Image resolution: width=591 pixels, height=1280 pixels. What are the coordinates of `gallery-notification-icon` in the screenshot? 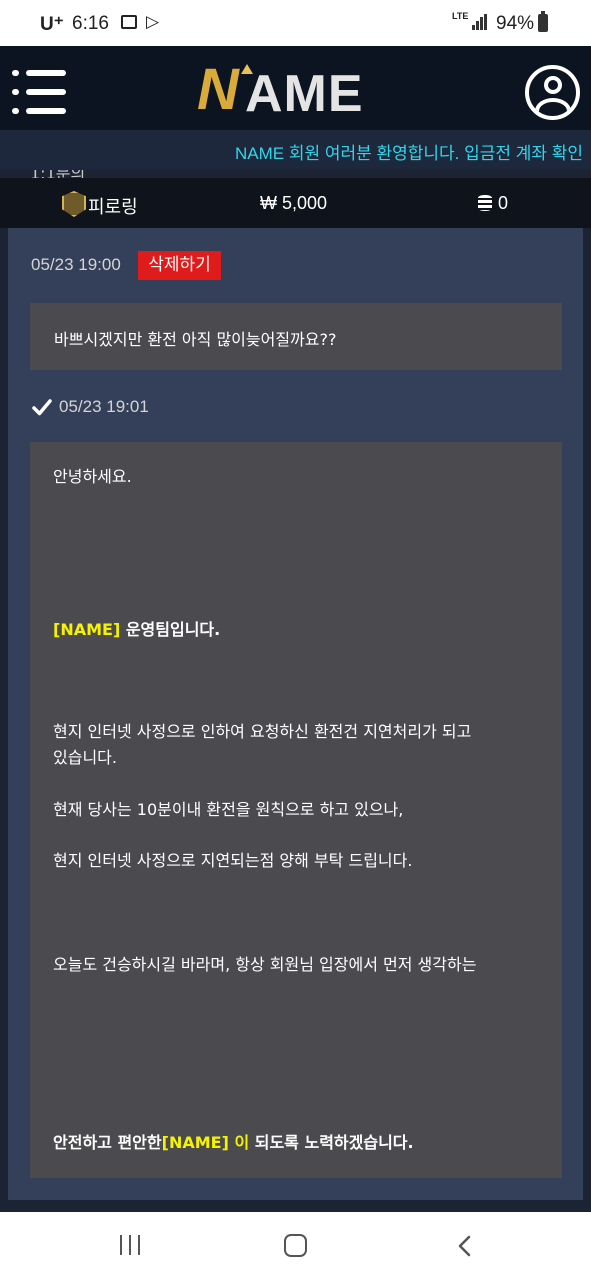 It's located at (129, 22).